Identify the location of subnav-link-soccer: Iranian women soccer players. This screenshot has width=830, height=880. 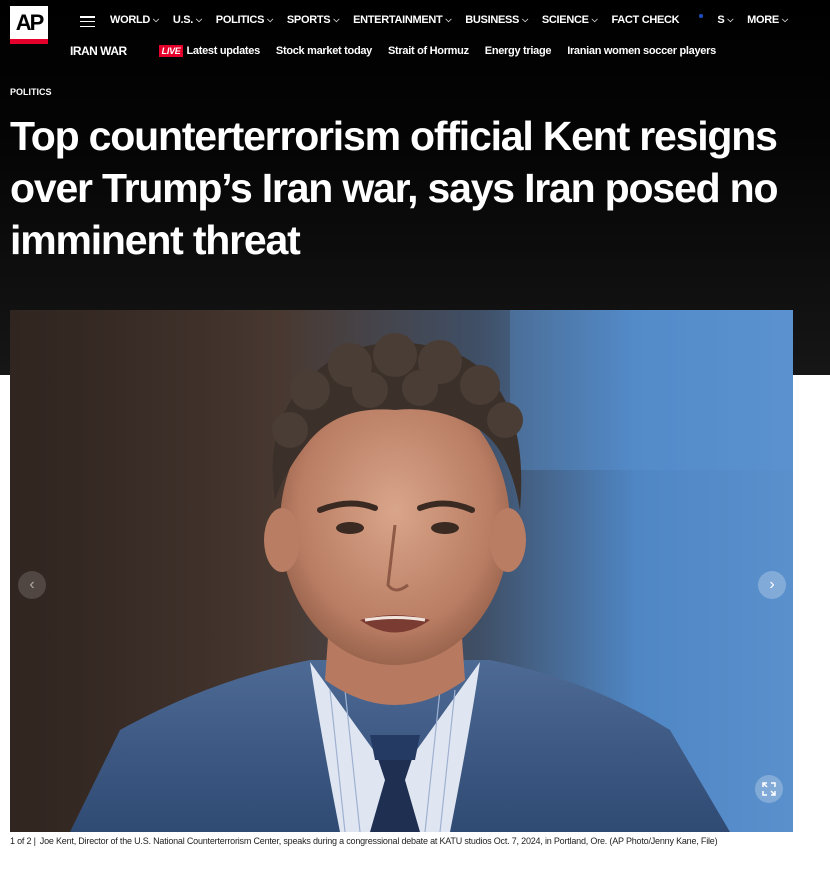
(641, 51).